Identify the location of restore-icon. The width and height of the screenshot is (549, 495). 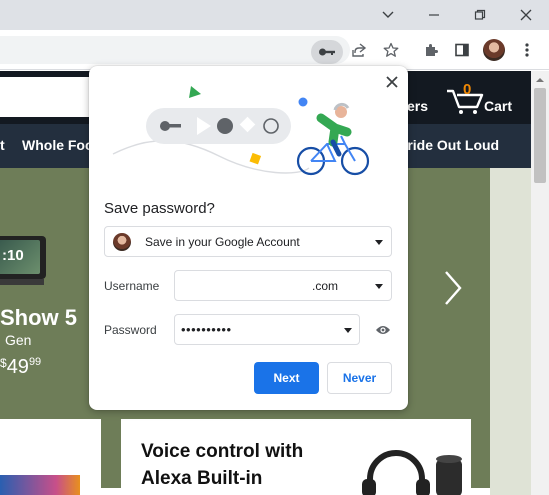
(480, 14).